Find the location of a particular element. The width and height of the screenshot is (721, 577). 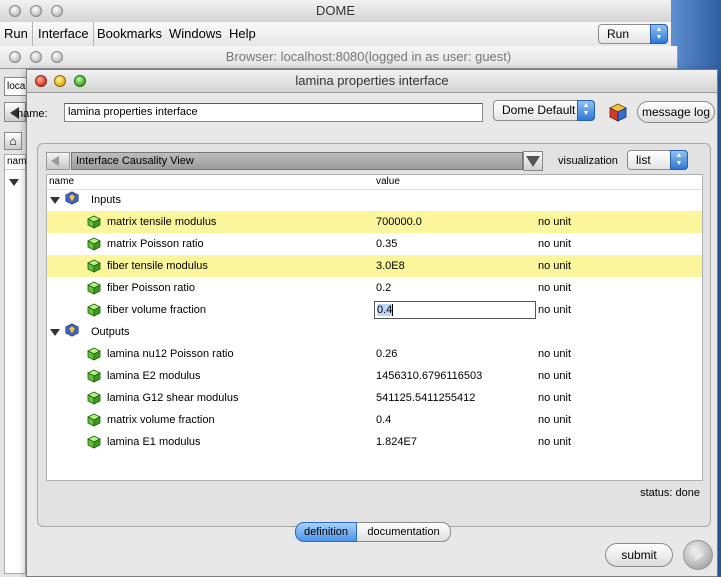

parameter-value: 1.824E7 is located at coordinates (396, 442).